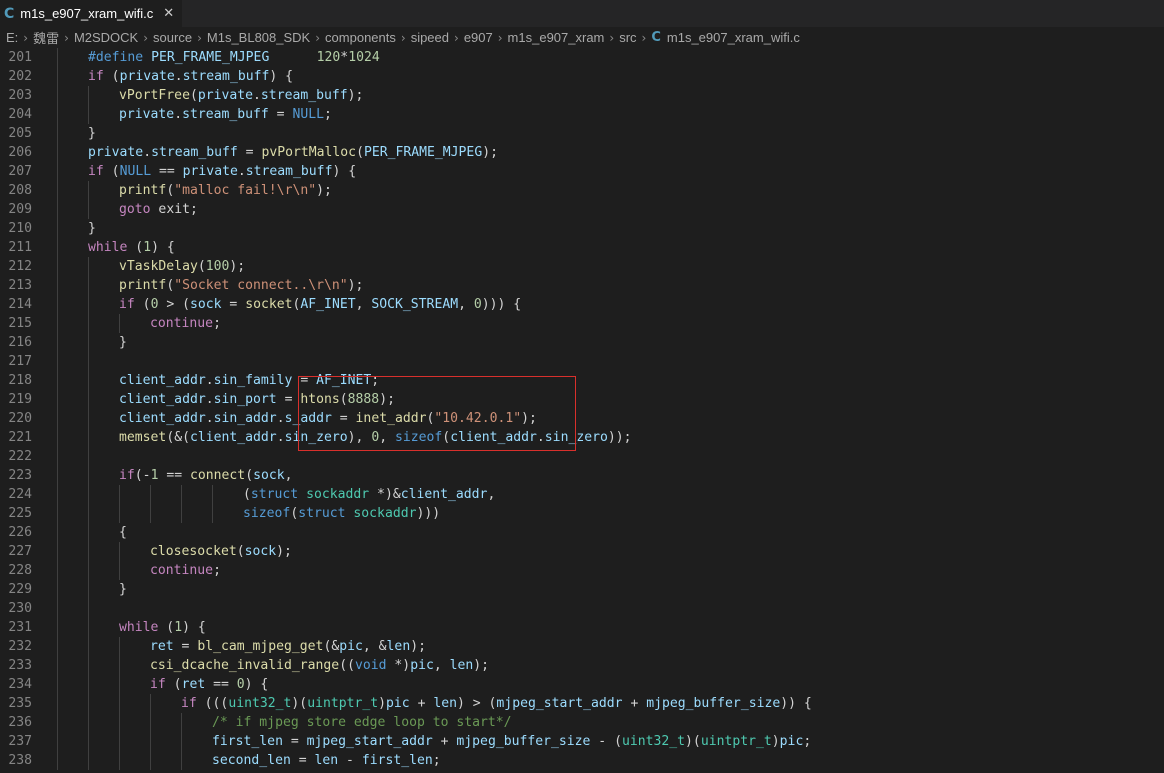 This screenshot has width=1164, height=773. What do you see at coordinates (582, 475) in the screenshot?
I see `code-line: 223 if(-1 == connect(sock,` at bounding box center [582, 475].